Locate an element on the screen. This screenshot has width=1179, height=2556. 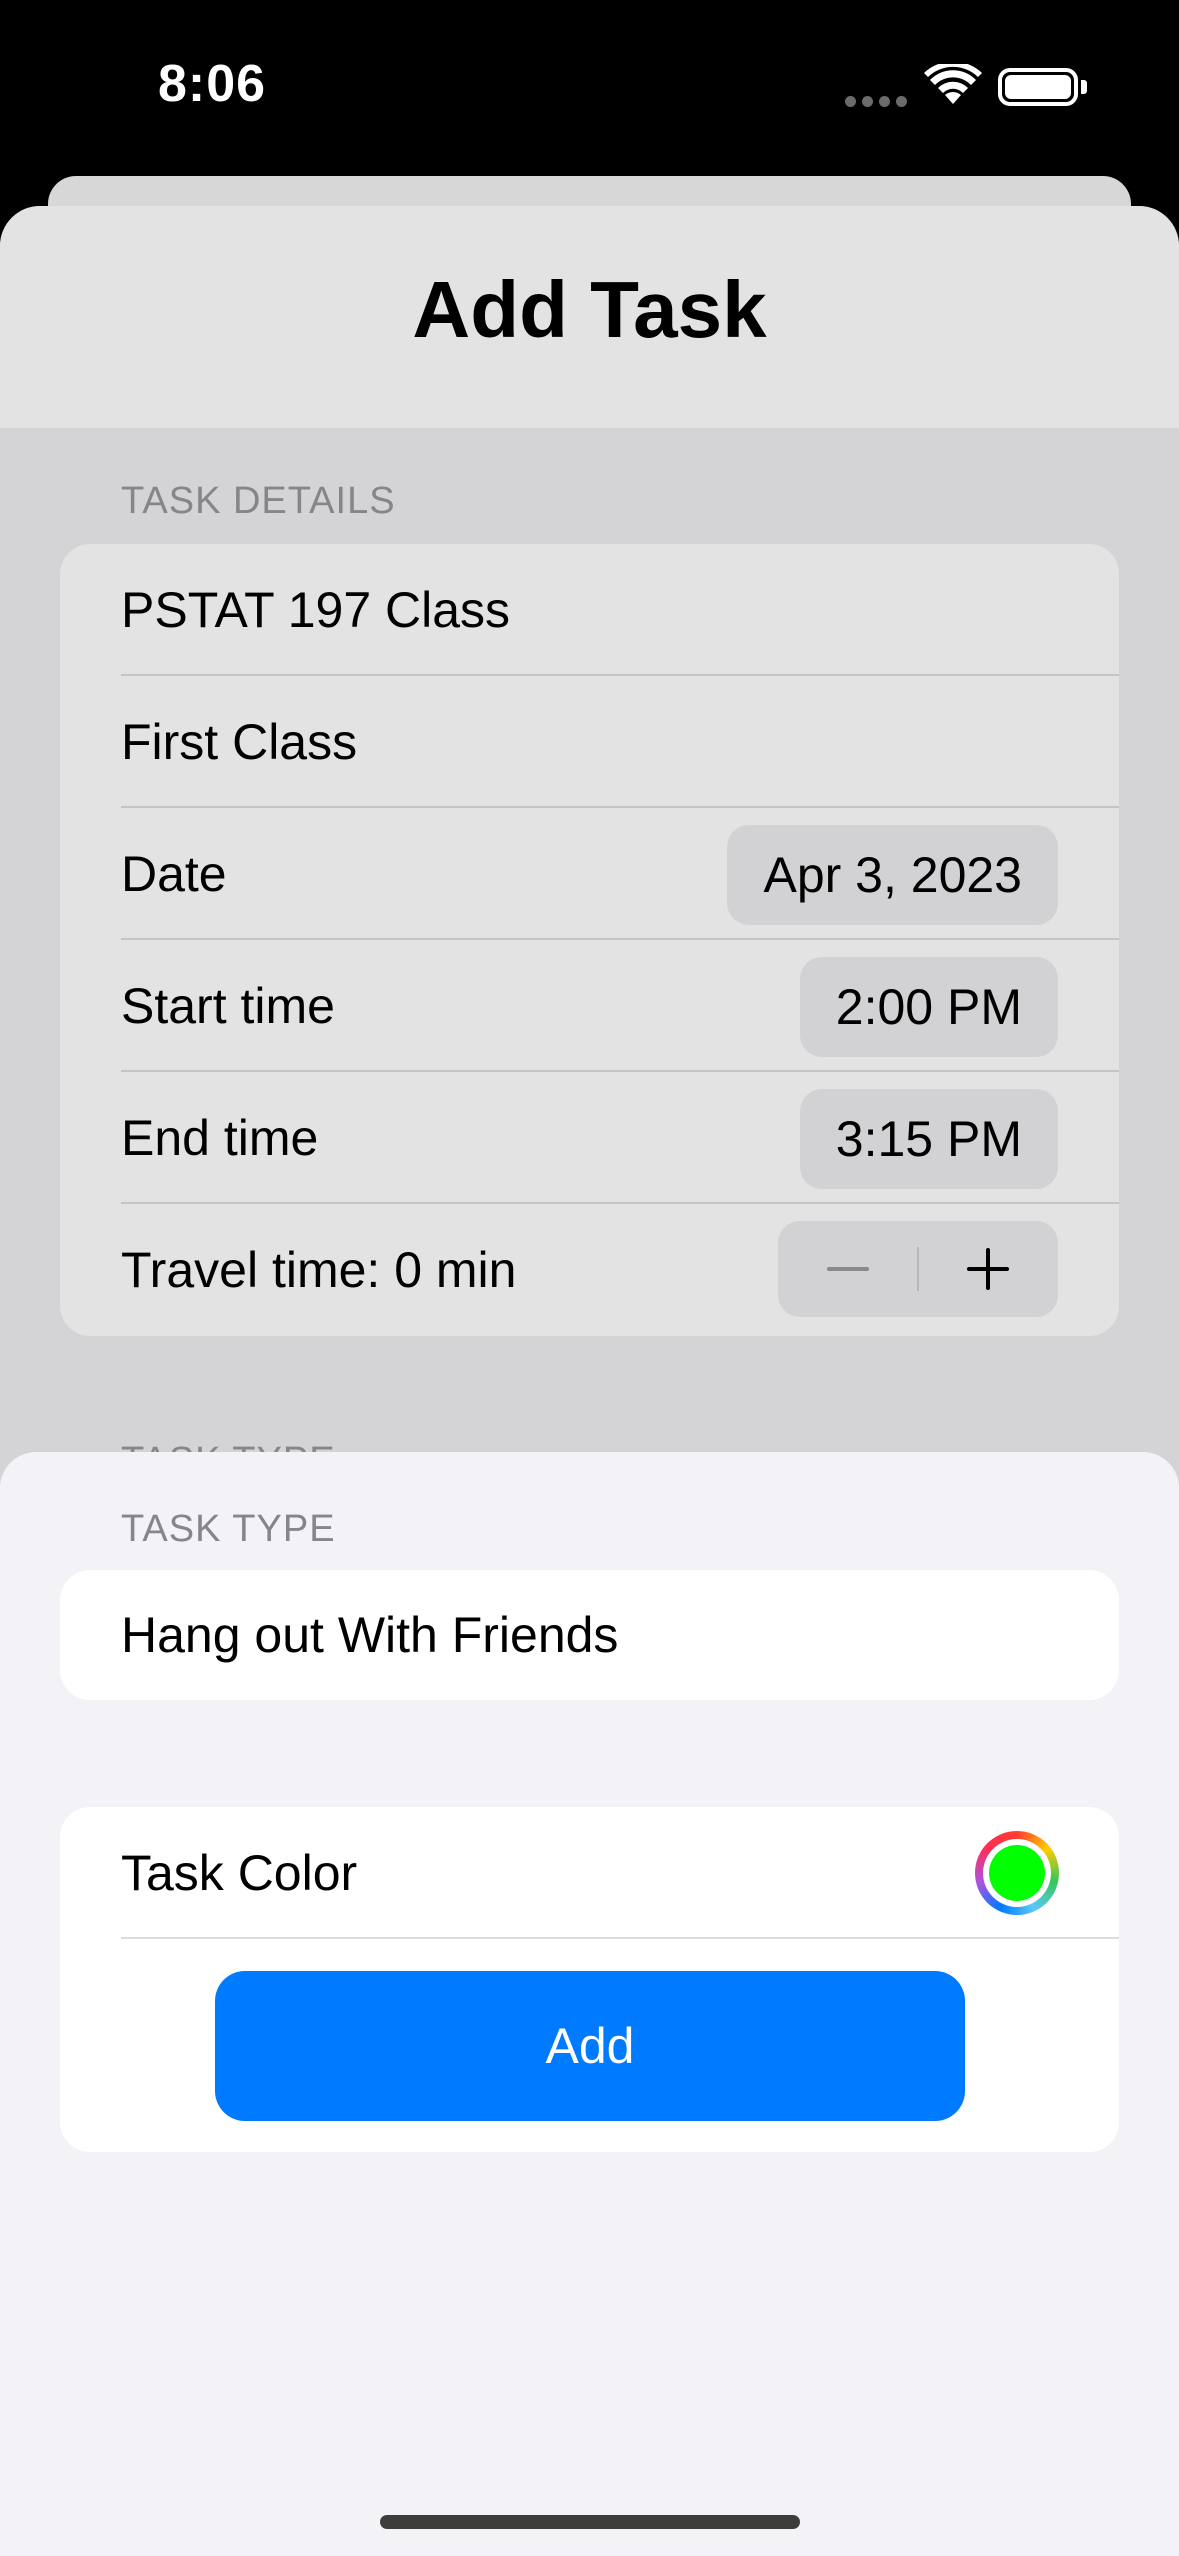
date-picker: Apr 3, 2023 is located at coordinates (892, 875).